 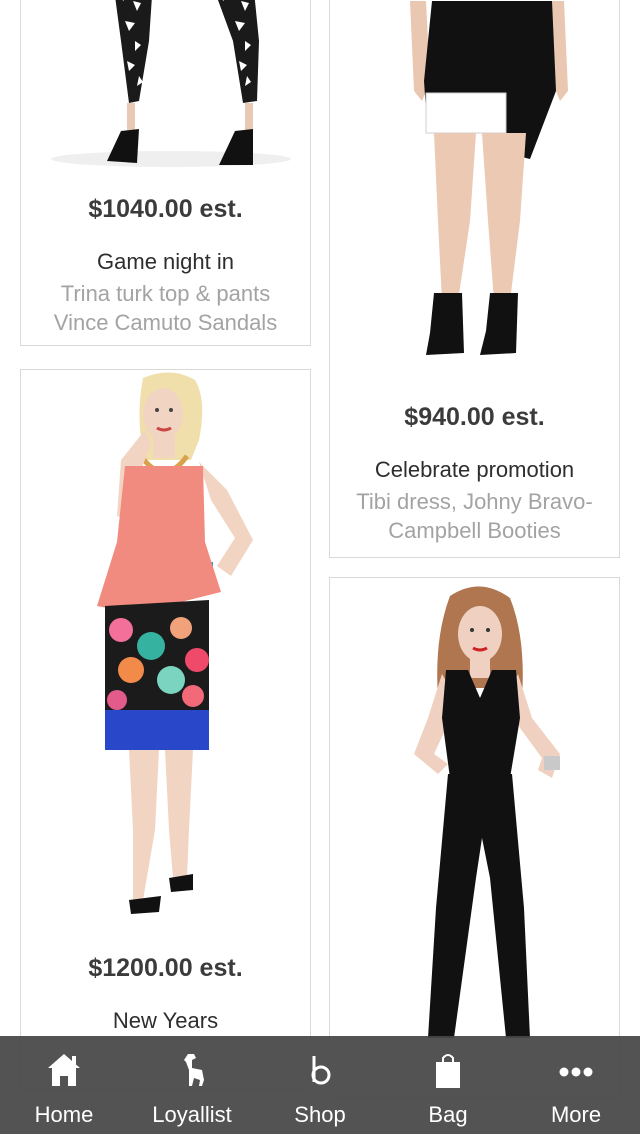 What do you see at coordinates (64, 1114) in the screenshot?
I see `tab-label: Home` at bounding box center [64, 1114].